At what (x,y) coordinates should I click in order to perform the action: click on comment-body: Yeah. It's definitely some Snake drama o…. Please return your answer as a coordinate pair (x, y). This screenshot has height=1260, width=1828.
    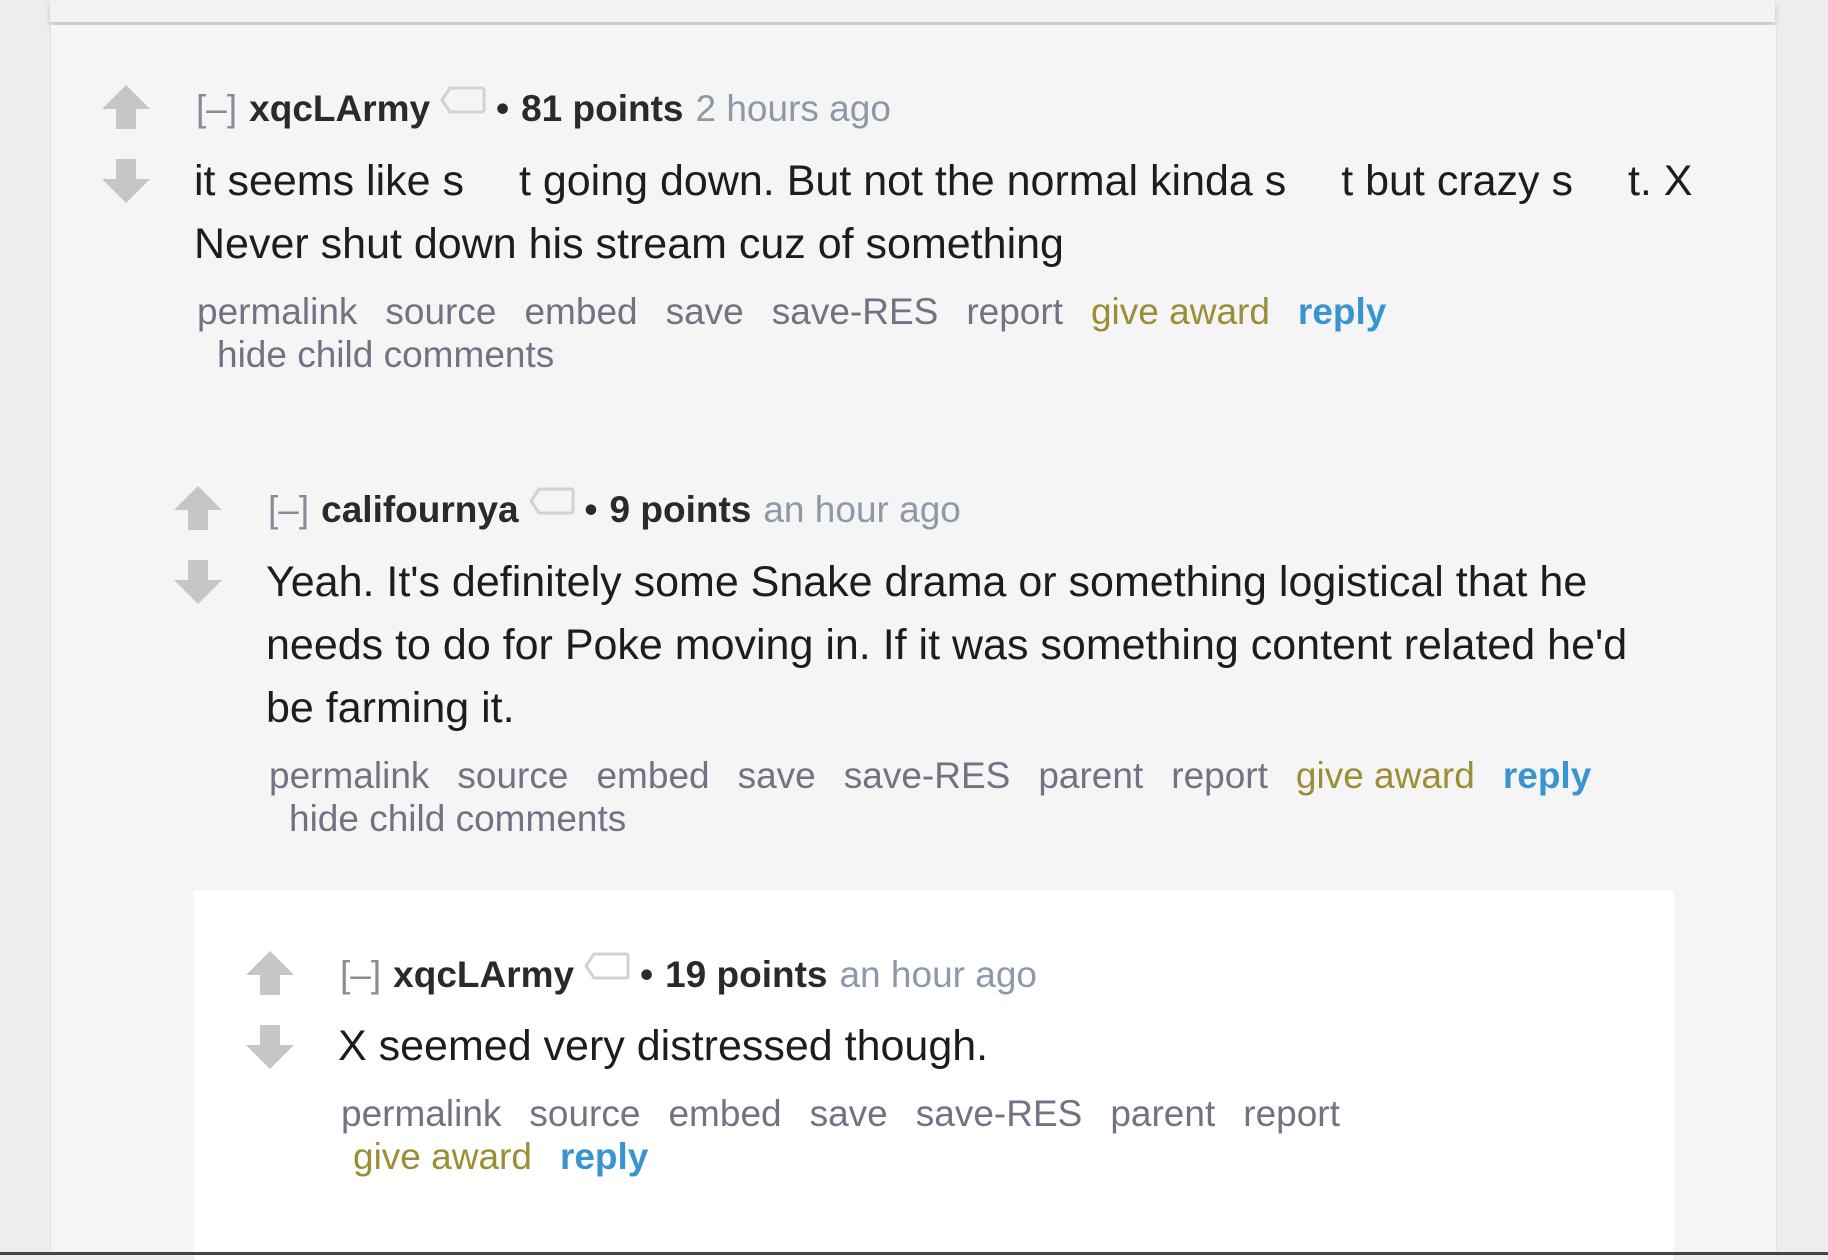
    Looking at the image, I should click on (1006, 645).